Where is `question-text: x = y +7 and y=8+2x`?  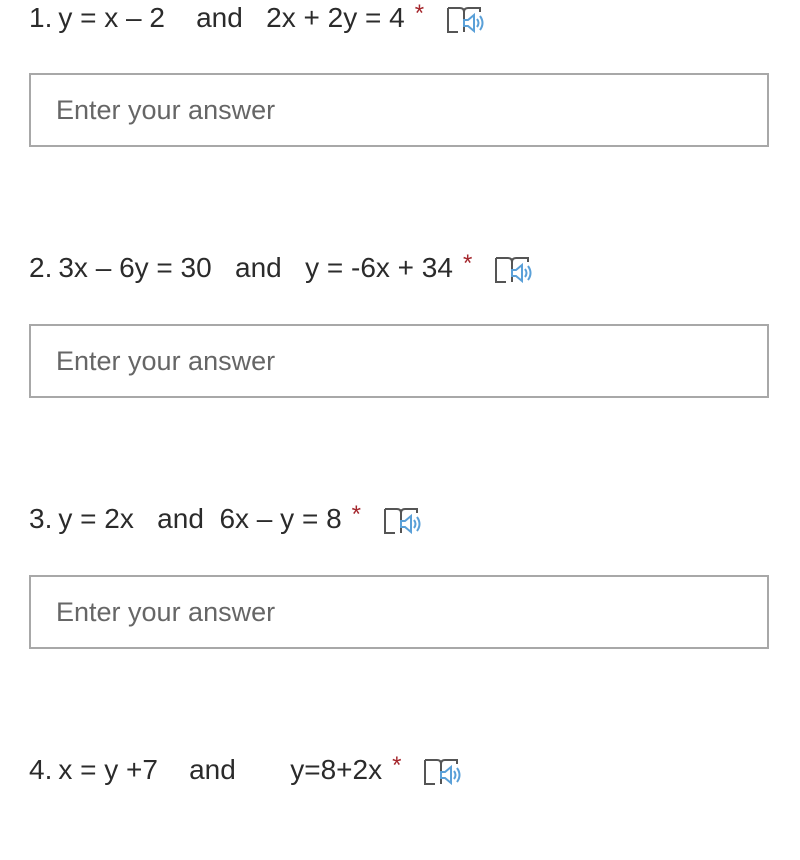
question-text: x = y +7 and y=8+2x is located at coordinates (220, 769).